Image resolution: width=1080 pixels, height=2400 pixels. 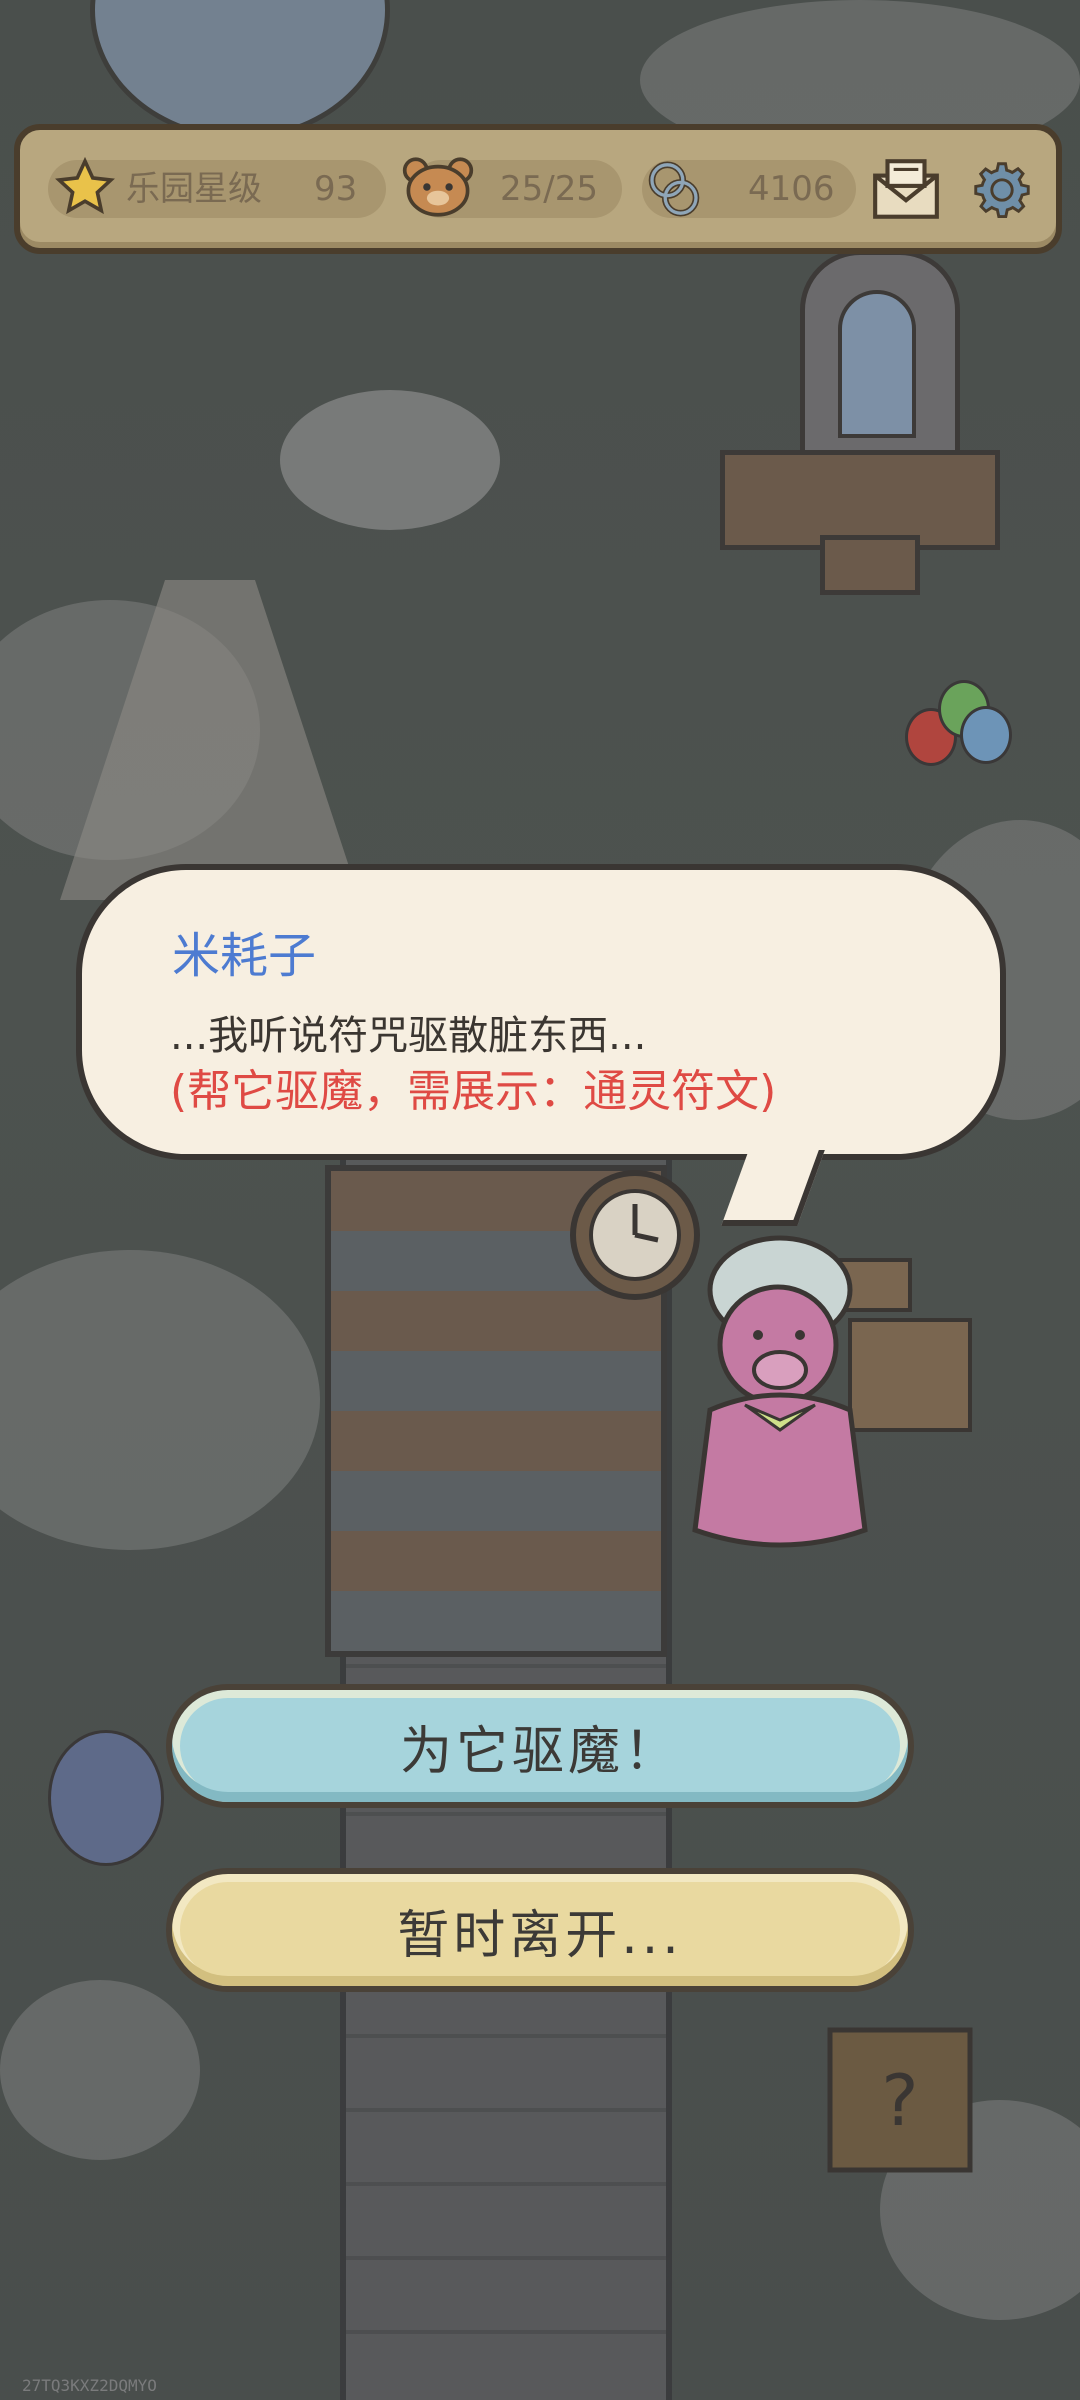 I want to click on infinity-icon, so click(x=674, y=189).